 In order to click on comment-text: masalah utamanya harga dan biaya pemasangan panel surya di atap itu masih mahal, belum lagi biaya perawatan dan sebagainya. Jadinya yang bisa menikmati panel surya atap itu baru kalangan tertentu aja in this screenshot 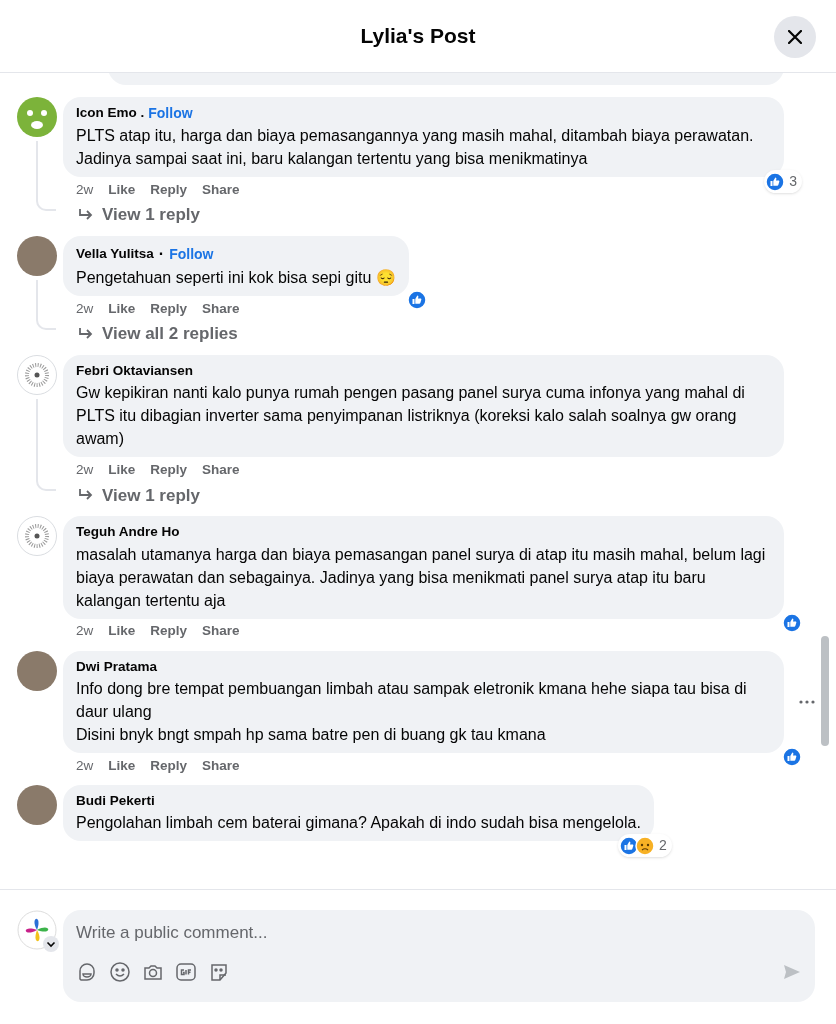, I will do `click(421, 577)`.